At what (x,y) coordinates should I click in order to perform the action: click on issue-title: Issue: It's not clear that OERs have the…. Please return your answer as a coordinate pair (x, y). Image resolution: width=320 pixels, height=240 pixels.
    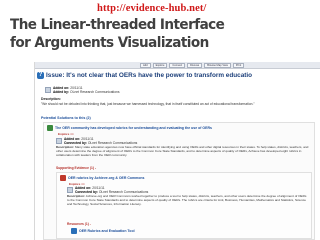
    Looking at the image, I should click on (149, 75).